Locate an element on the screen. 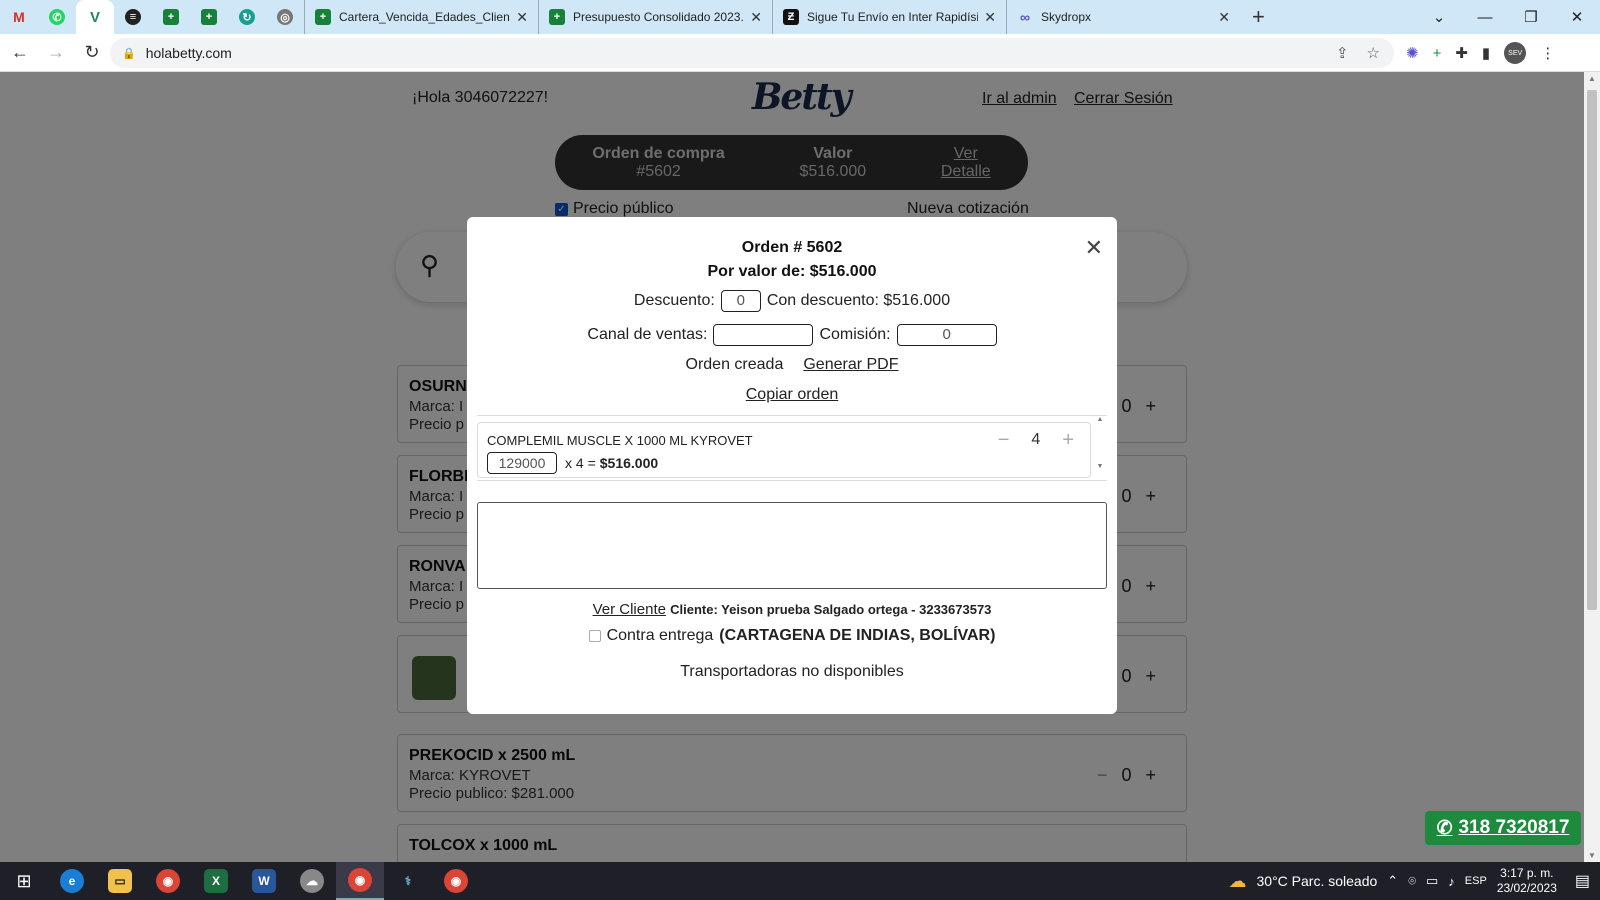 This screenshot has height=900, width=1600. weather-icon: ☁ is located at coordinates (1237, 880).